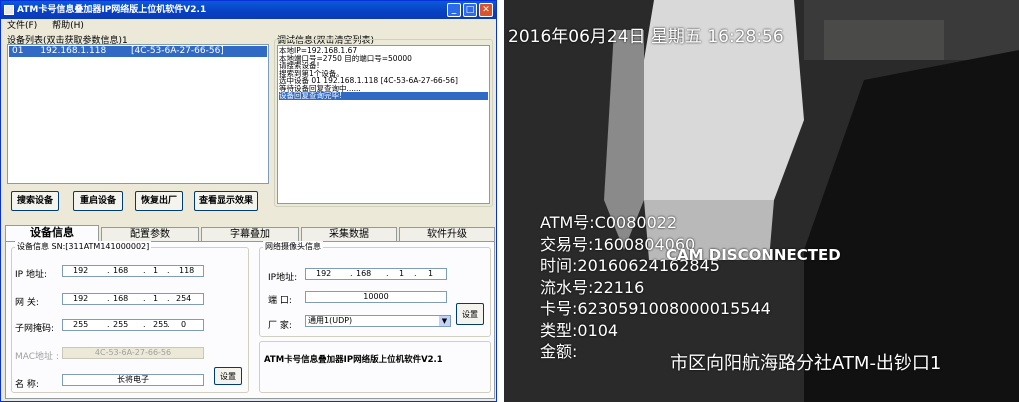 This screenshot has width=1019, height=402. I want to click on overlay-card-no: 卡号:6230591008000015544, so click(655, 308).